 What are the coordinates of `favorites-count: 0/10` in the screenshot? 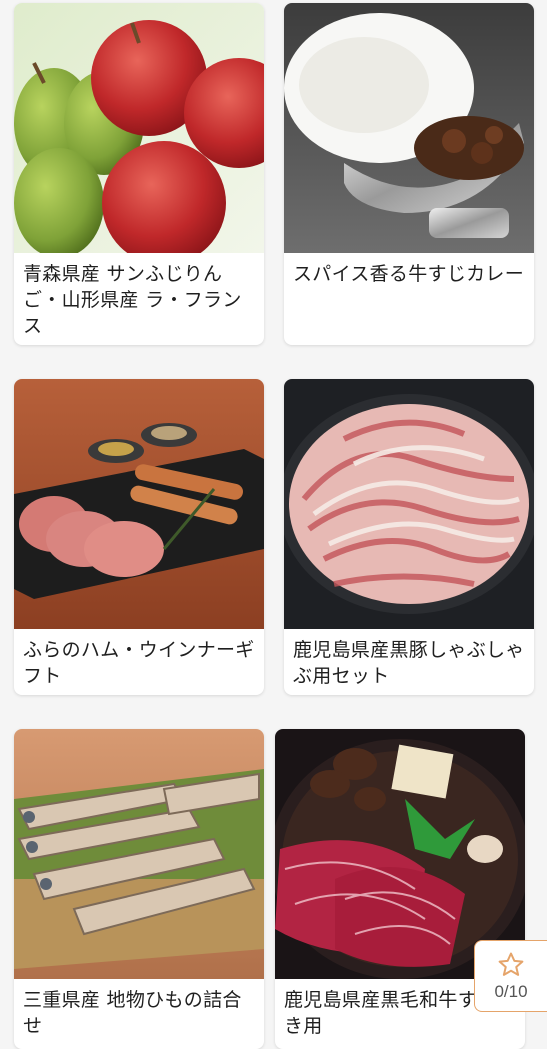 It's located at (511, 991).